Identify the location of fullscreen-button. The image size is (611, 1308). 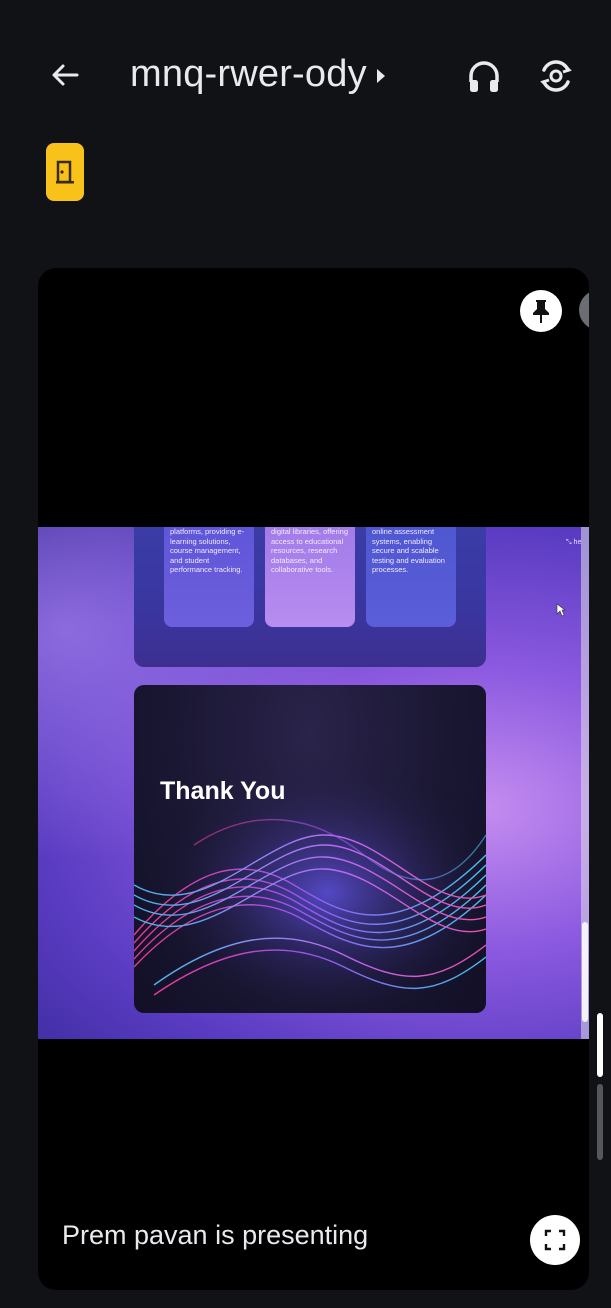
(555, 1240).